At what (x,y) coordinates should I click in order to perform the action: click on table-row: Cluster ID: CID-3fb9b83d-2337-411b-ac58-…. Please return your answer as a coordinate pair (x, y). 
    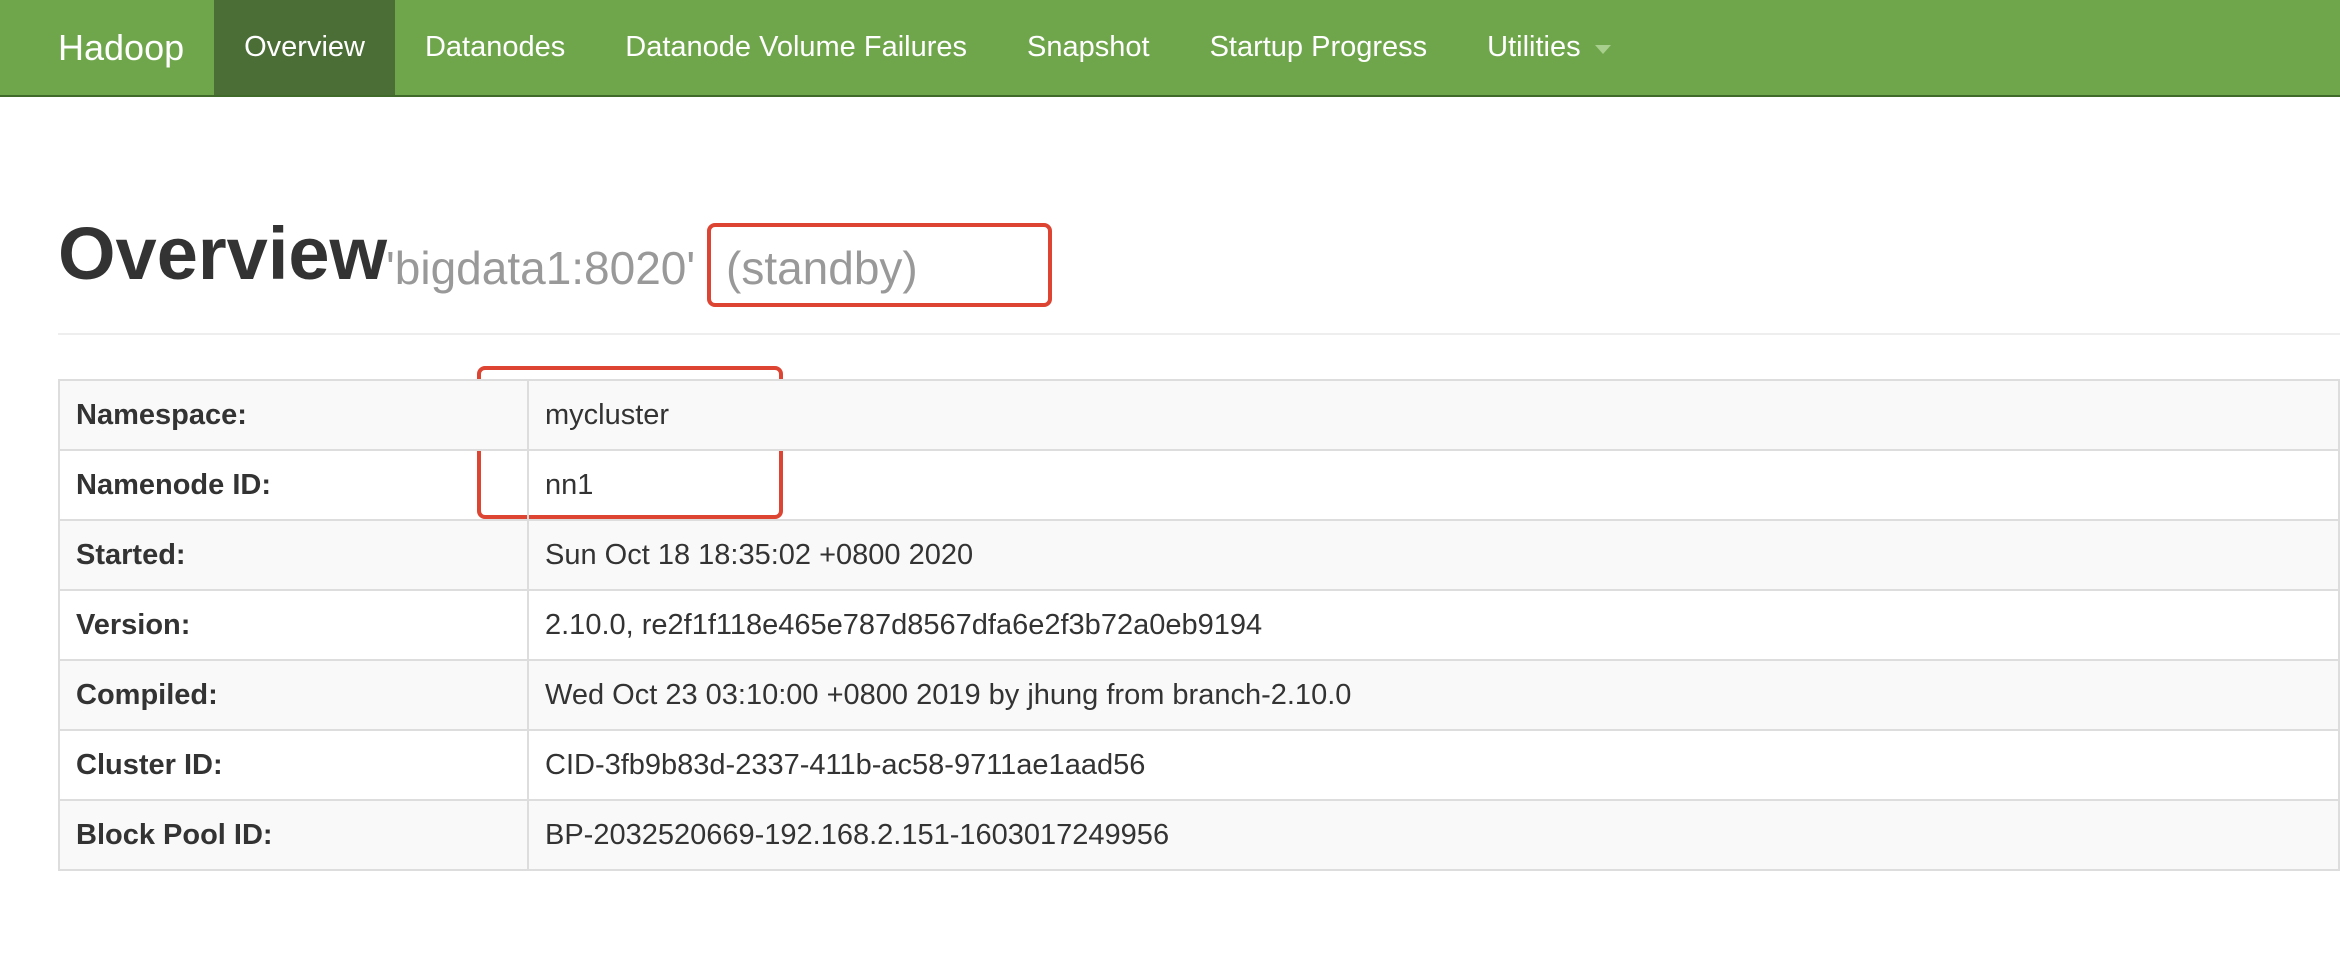
    Looking at the image, I should click on (1199, 765).